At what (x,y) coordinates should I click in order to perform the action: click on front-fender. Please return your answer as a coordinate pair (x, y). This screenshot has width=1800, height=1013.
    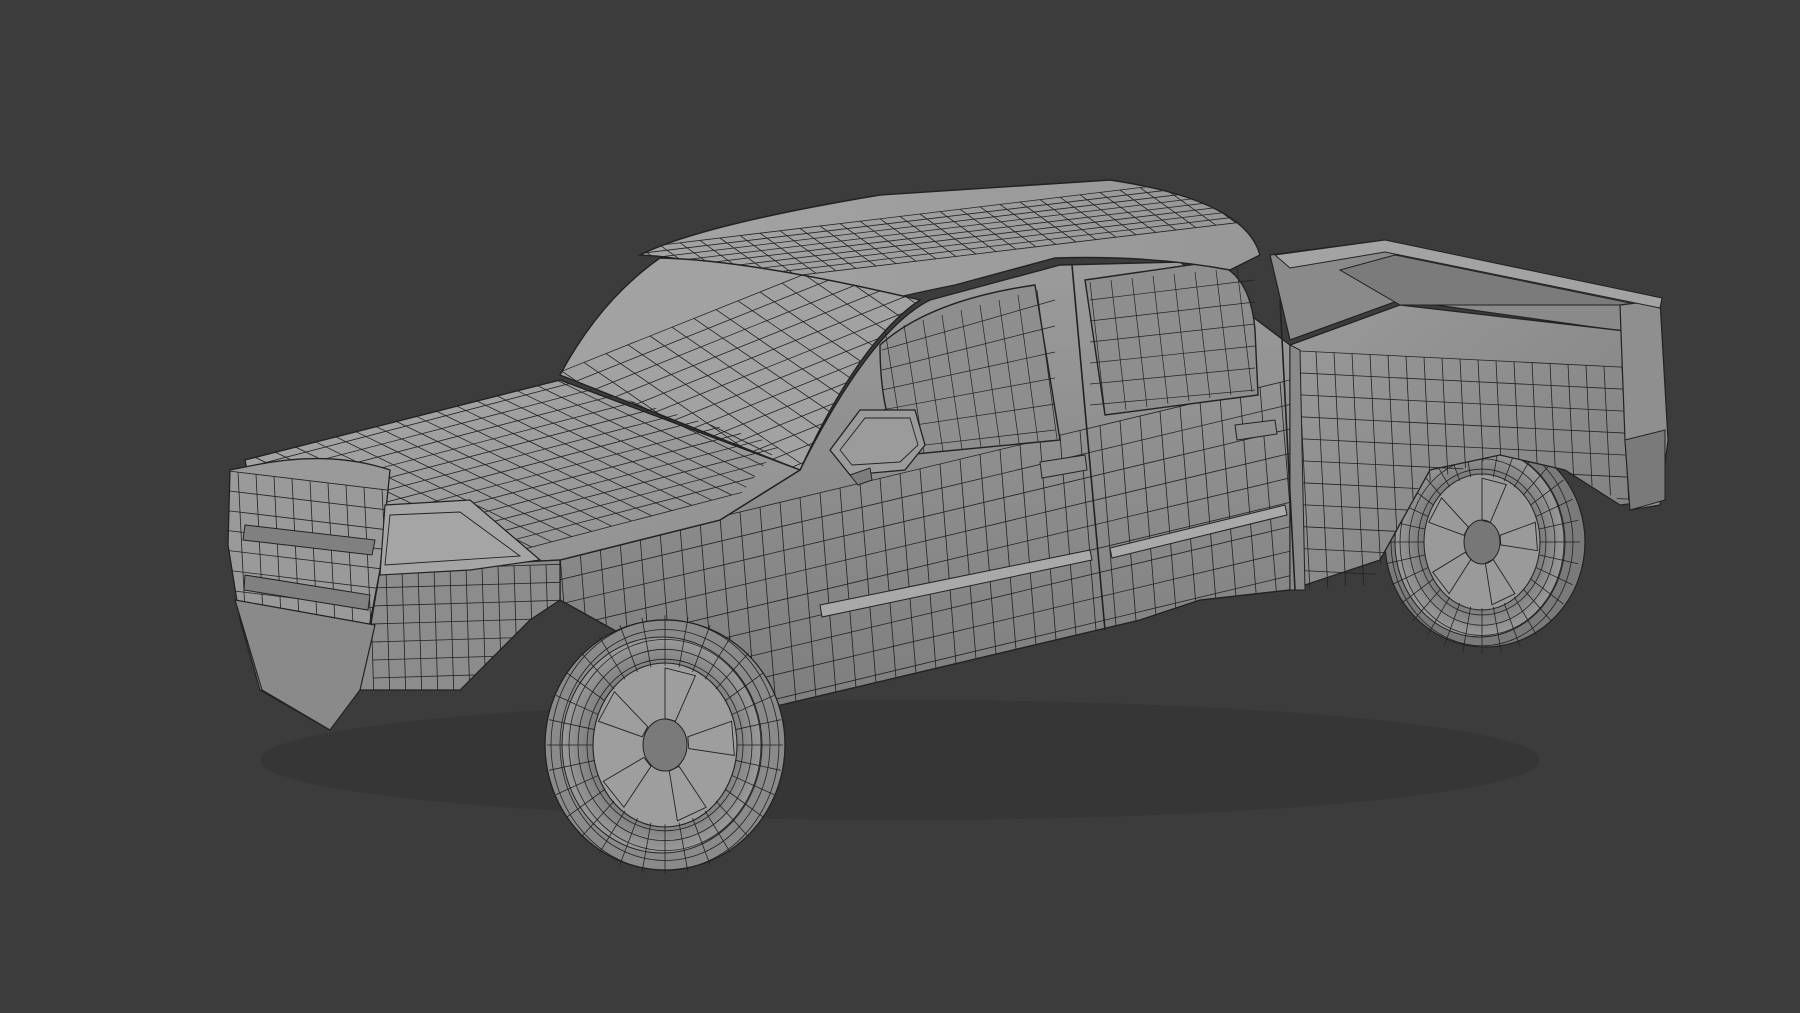
    Looking at the image, I should click on (460, 625).